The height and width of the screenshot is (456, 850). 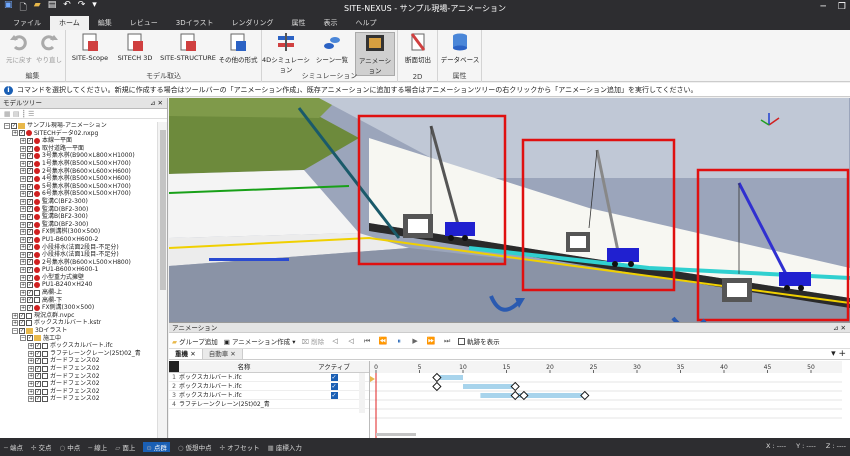 What do you see at coordinates (238, 48) in the screenshot?
I see `other-format-button: その他の形式` at bounding box center [238, 48].